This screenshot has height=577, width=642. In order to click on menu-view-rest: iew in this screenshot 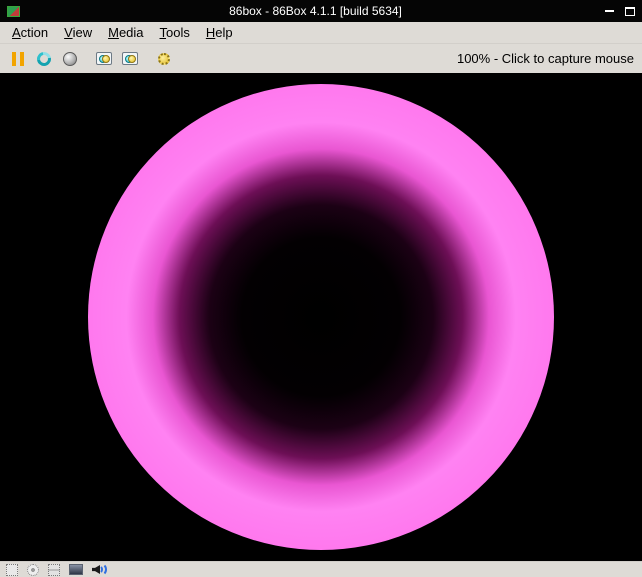, I will do `click(82, 32)`.